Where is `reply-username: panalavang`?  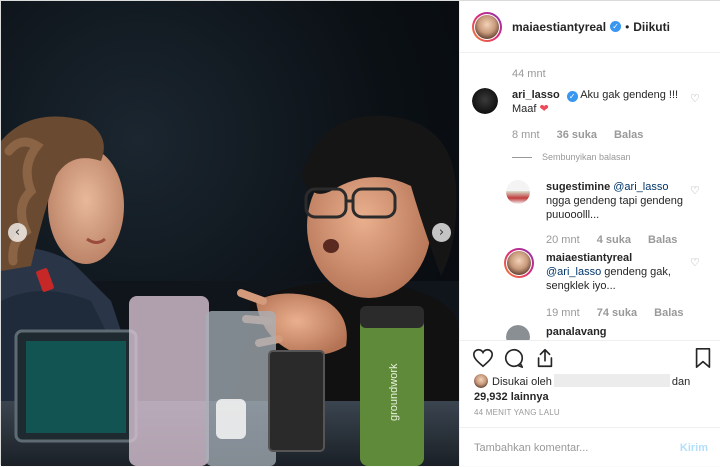
reply-username: panalavang is located at coordinates (576, 332).